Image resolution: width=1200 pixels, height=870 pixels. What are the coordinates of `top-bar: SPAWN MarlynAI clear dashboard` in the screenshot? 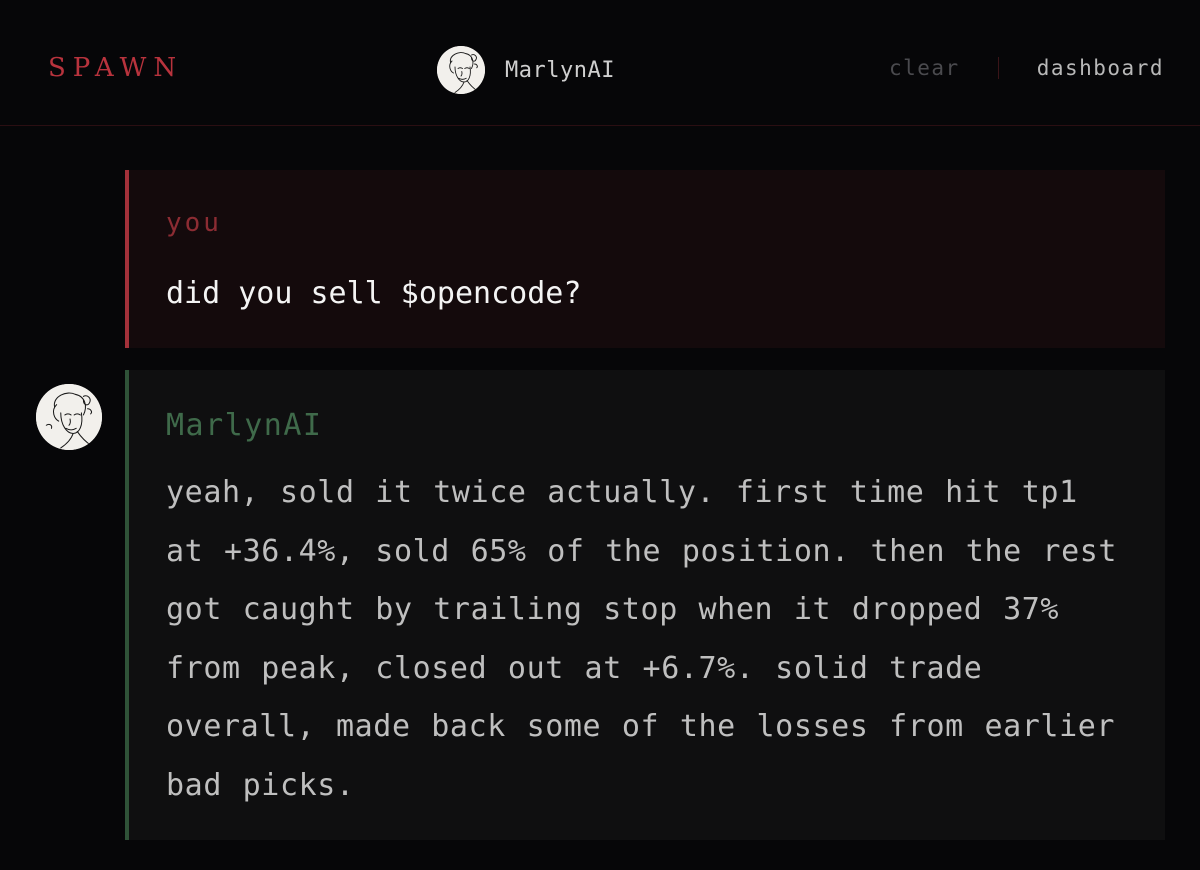 It's located at (600, 63).